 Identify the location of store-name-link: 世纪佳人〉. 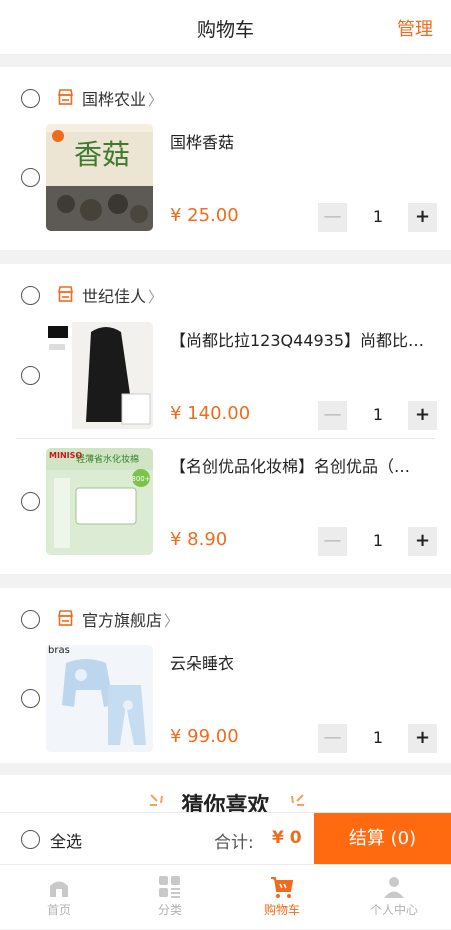
(122, 295).